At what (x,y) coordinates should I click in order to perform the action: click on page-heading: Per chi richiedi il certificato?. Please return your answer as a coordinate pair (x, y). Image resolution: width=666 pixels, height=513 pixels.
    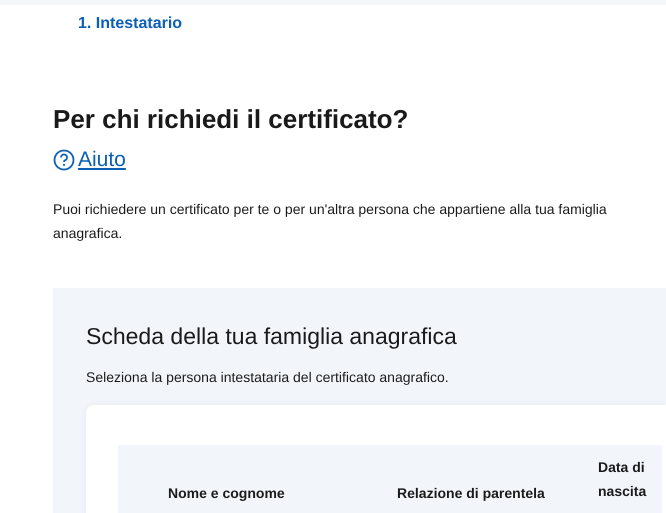
    Looking at the image, I should click on (231, 119).